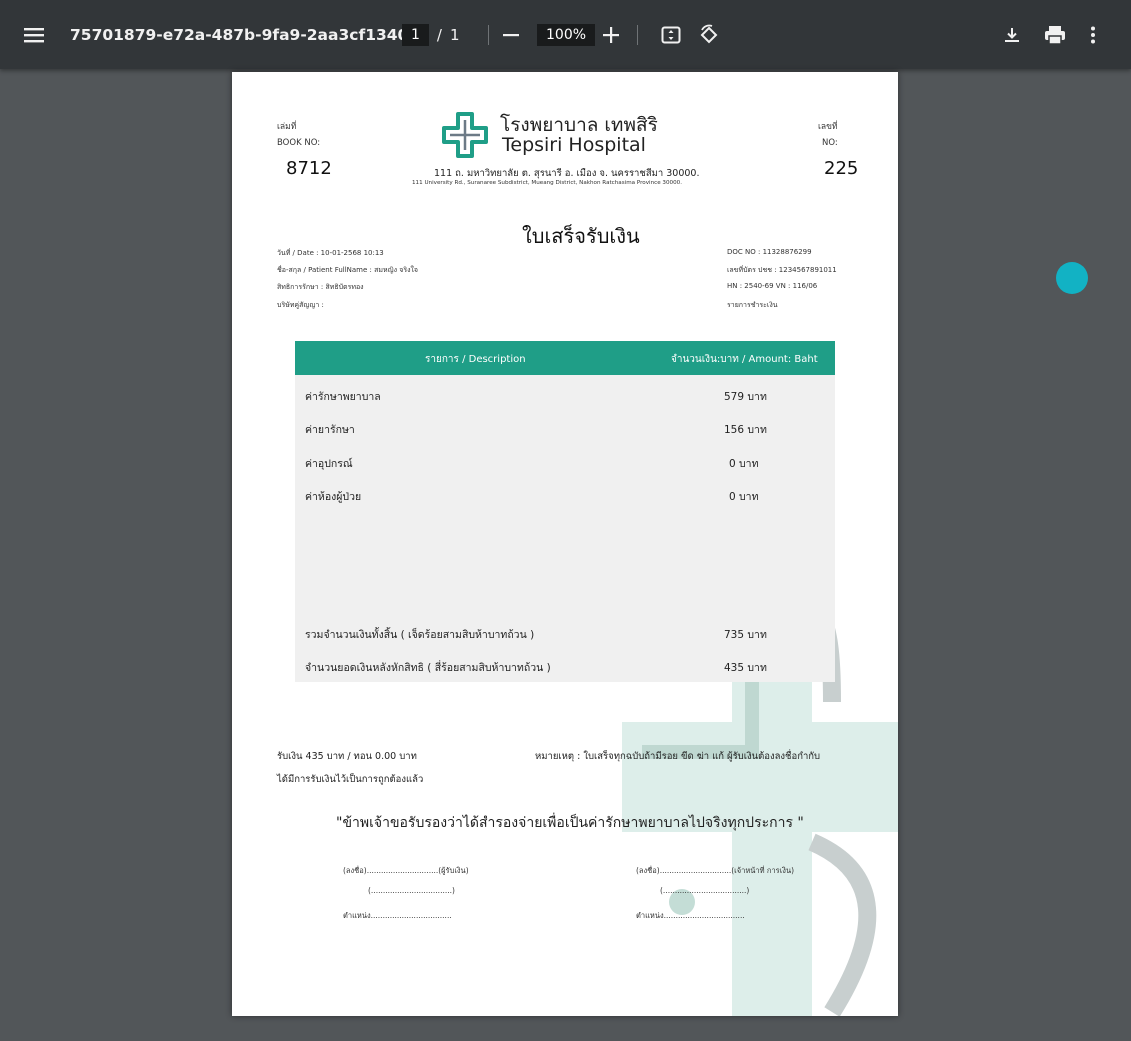 The width and height of the screenshot is (1131, 1041). I want to click on menu-icon, so click(34, 34).